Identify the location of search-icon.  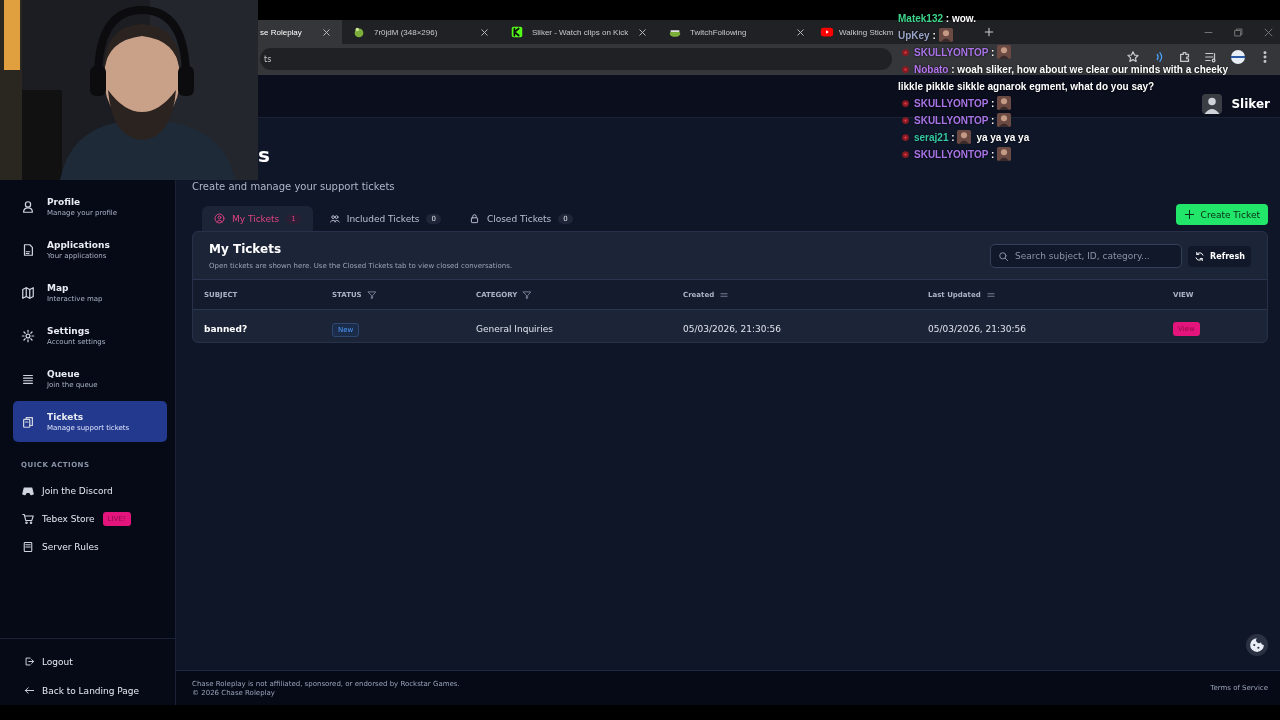
(1004, 256).